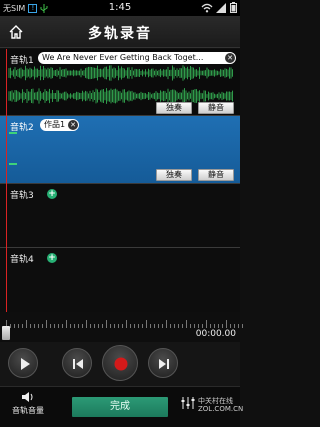 This screenshot has height=427, width=320. I want to click on transport-controls, so click(120, 364).